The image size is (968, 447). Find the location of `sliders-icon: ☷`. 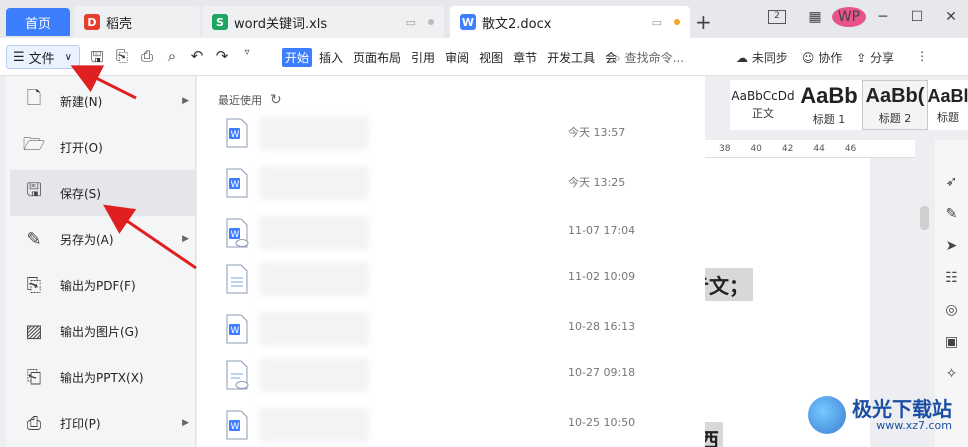

sliders-icon: ☷ is located at coordinates (951, 278).